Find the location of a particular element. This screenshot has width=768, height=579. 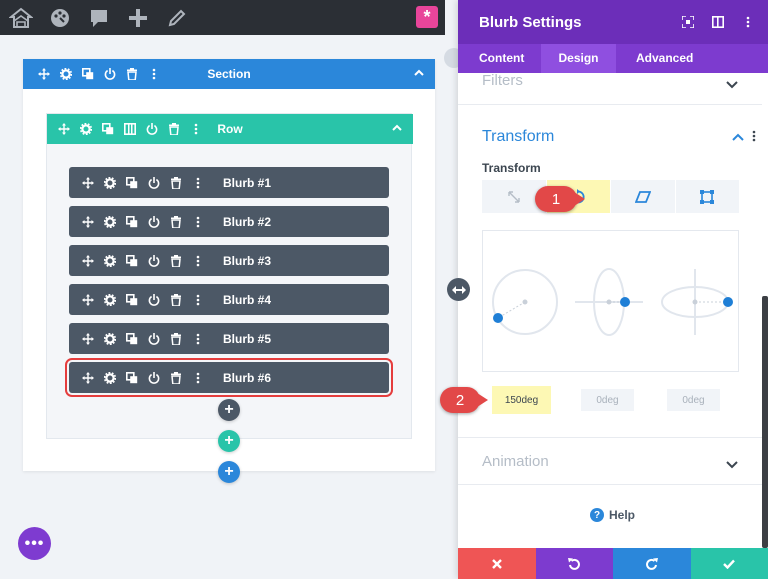

rotate-z-dial is located at coordinates (525, 302).